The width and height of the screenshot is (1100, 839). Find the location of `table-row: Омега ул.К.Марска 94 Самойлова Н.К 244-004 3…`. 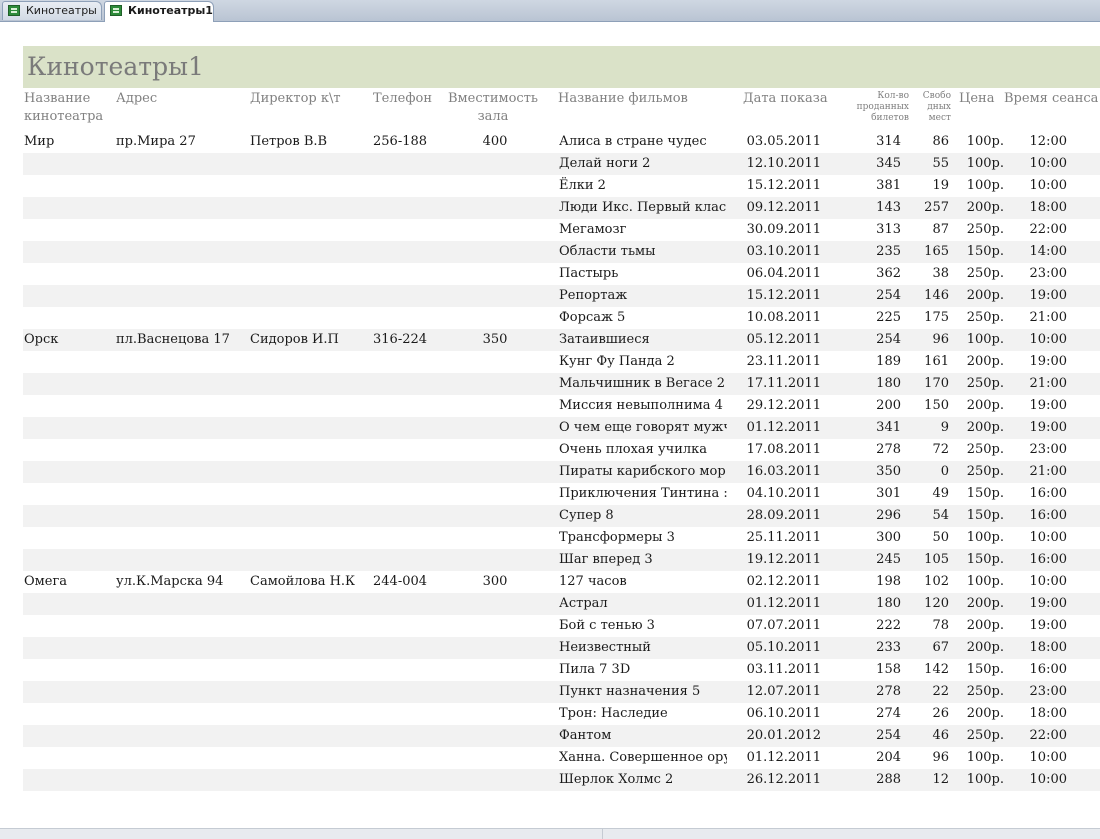

table-row: Омега ул.К.Марска 94 Самойлова Н.К 244-004 3… is located at coordinates (561, 582).